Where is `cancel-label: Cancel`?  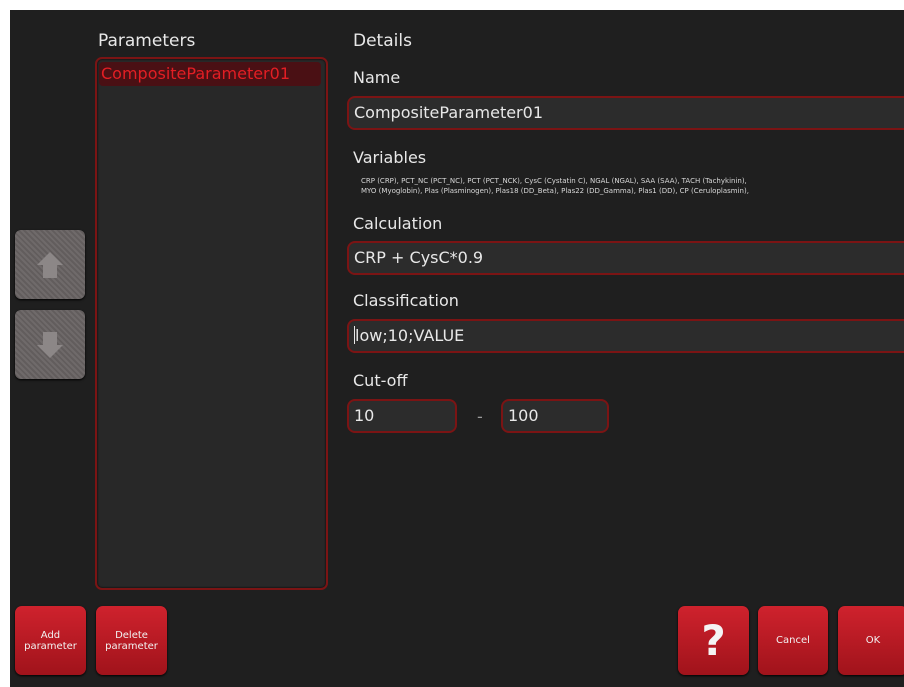
cancel-label: Cancel is located at coordinates (793, 640).